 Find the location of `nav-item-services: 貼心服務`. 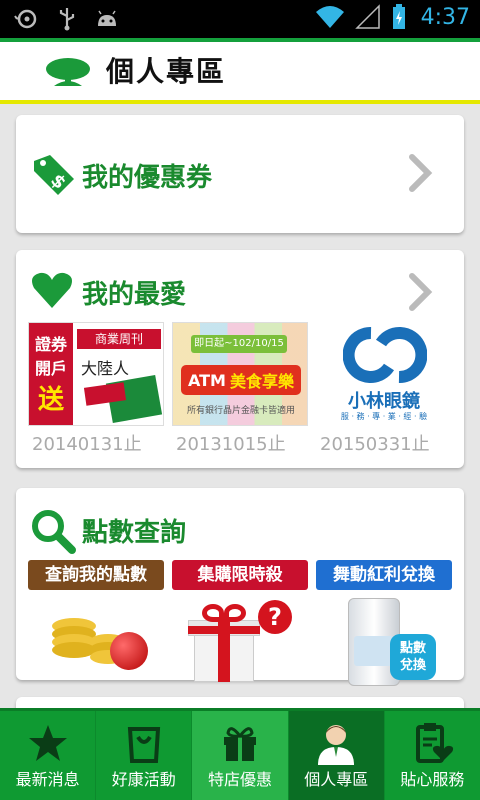

nav-item-services: 貼心服務 is located at coordinates (432, 755).